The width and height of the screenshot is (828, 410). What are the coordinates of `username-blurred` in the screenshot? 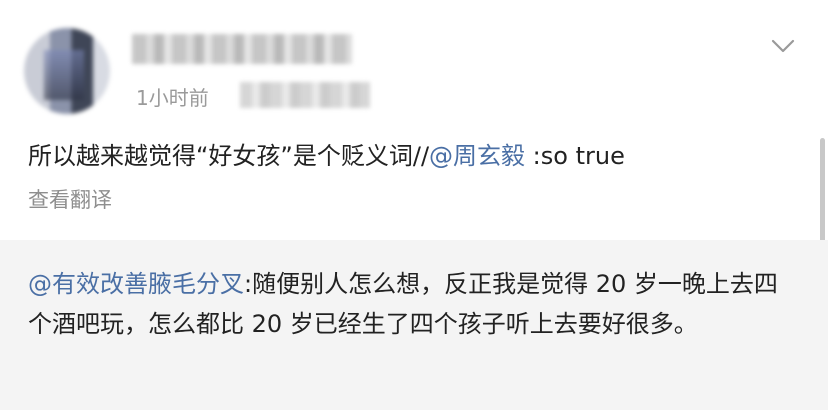 It's located at (242, 49).